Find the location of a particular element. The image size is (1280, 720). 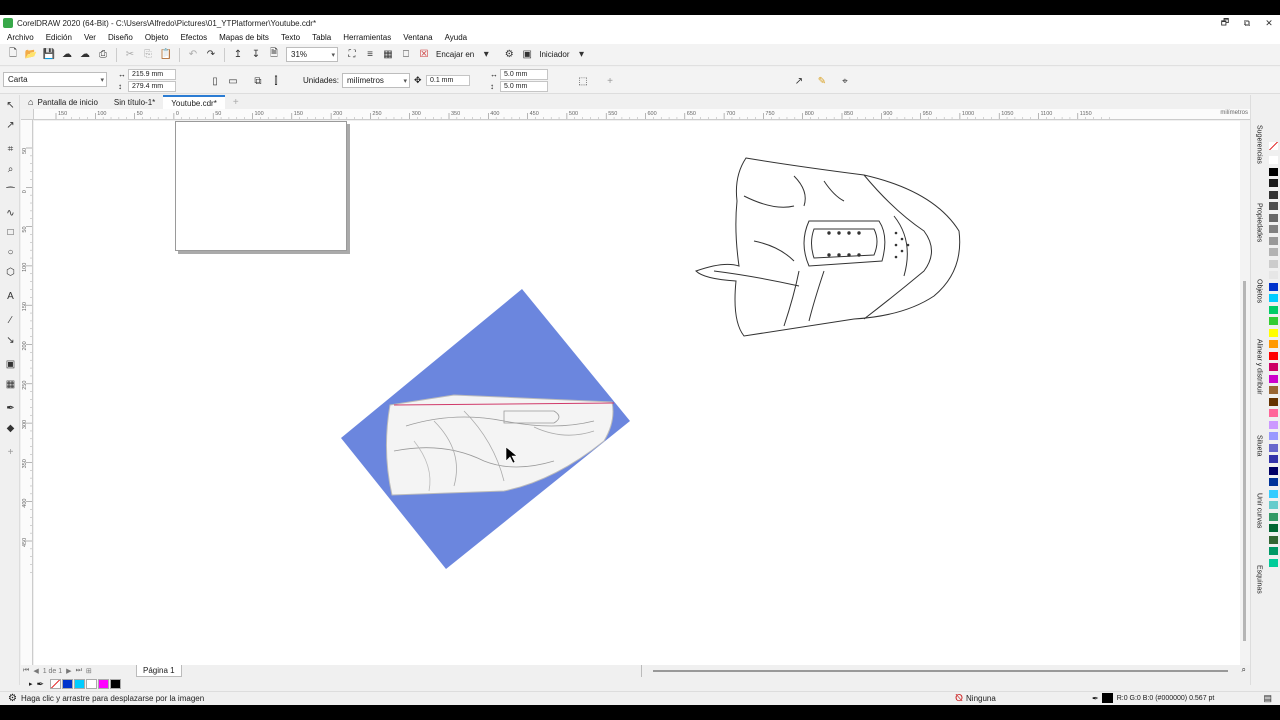

next-page-icon: ▶ is located at coordinates (68, 671).